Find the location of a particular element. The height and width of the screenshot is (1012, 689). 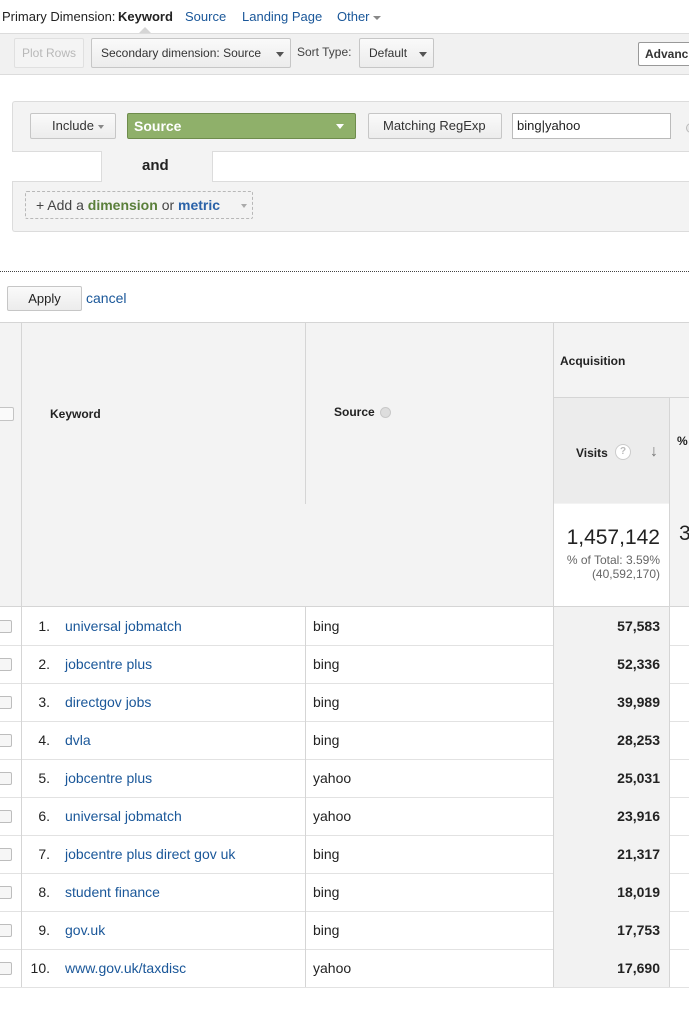

visits-cell: 17,690 is located at coordinates (611, 968).